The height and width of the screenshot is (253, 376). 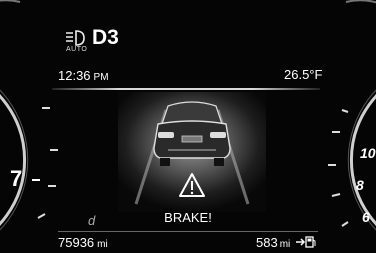 I want to click on range-value: 583, so click(x=267, y=242).